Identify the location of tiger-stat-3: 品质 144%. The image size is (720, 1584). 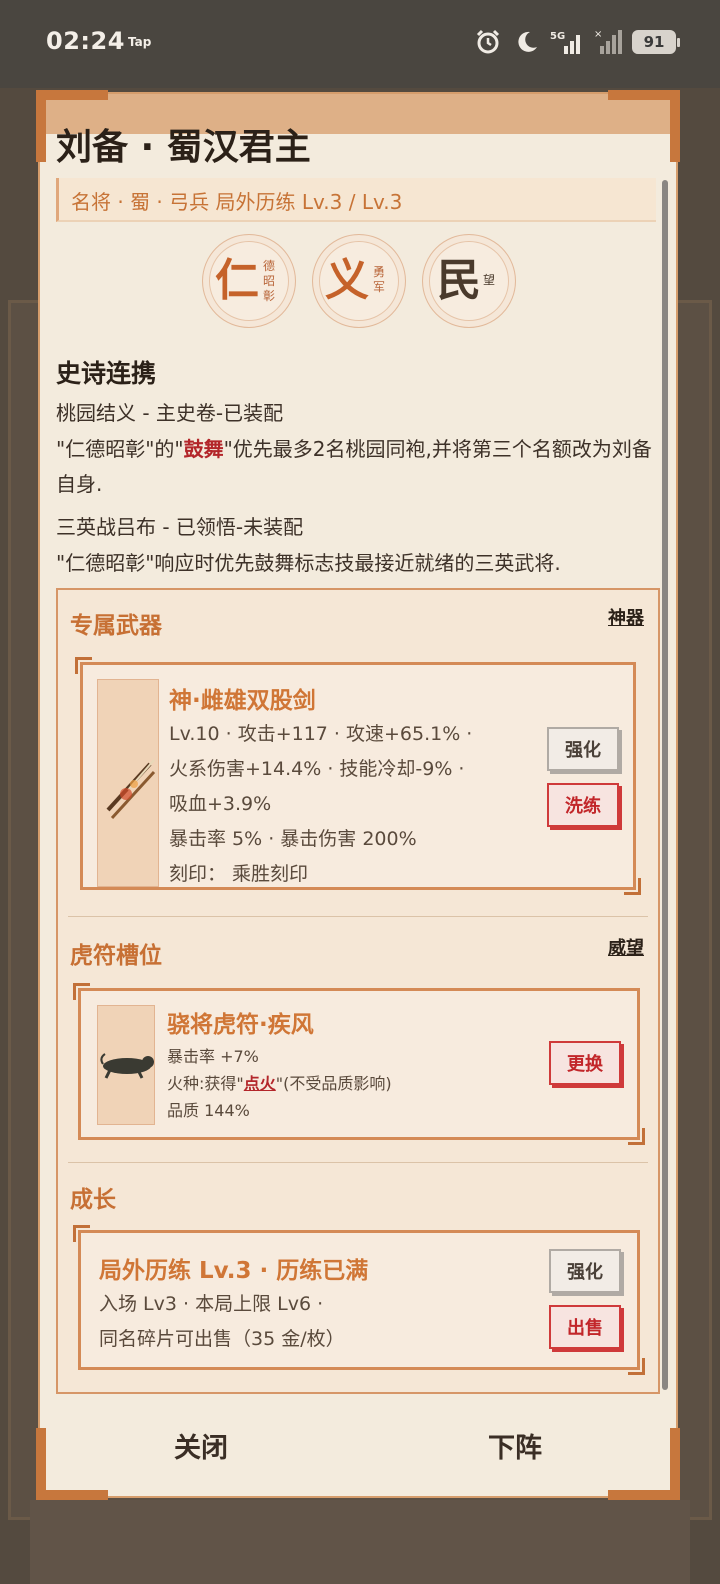
(208, 1110).